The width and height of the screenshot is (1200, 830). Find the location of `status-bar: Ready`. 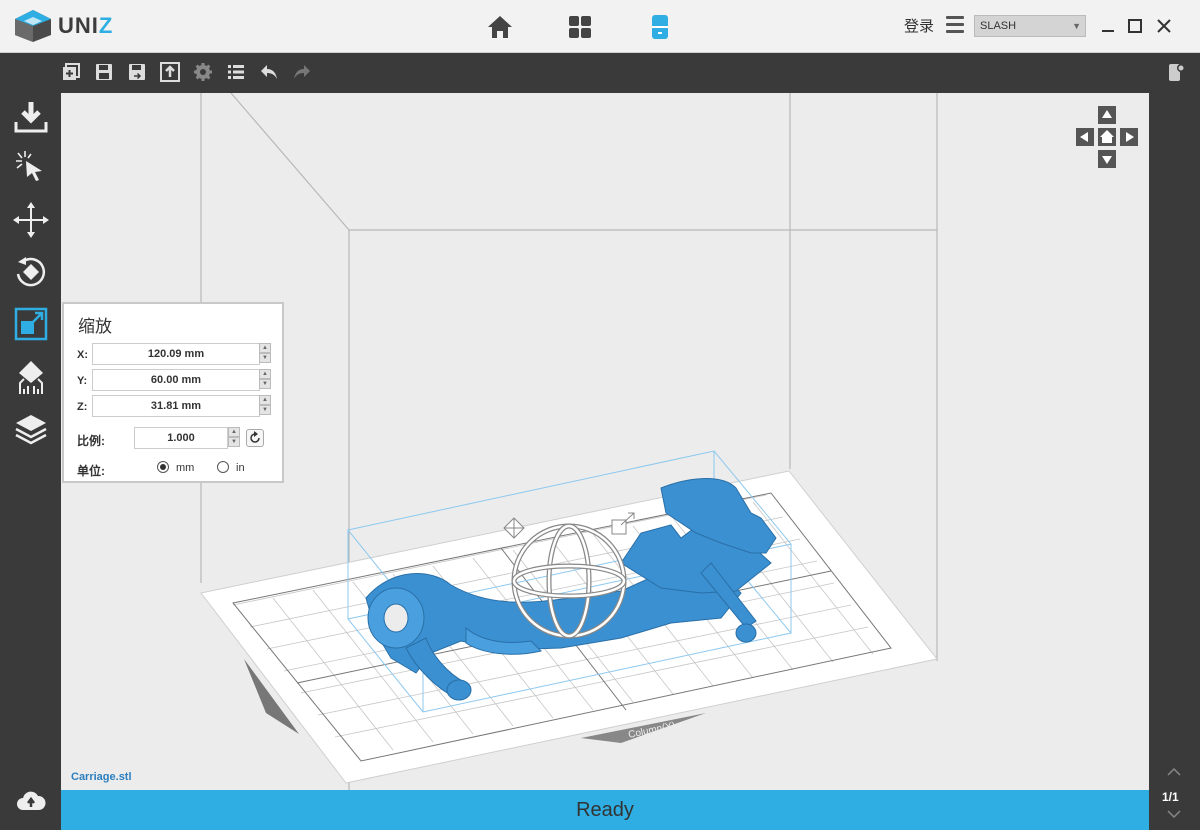

status-bar: Ready is located at coordinates (605, 810).